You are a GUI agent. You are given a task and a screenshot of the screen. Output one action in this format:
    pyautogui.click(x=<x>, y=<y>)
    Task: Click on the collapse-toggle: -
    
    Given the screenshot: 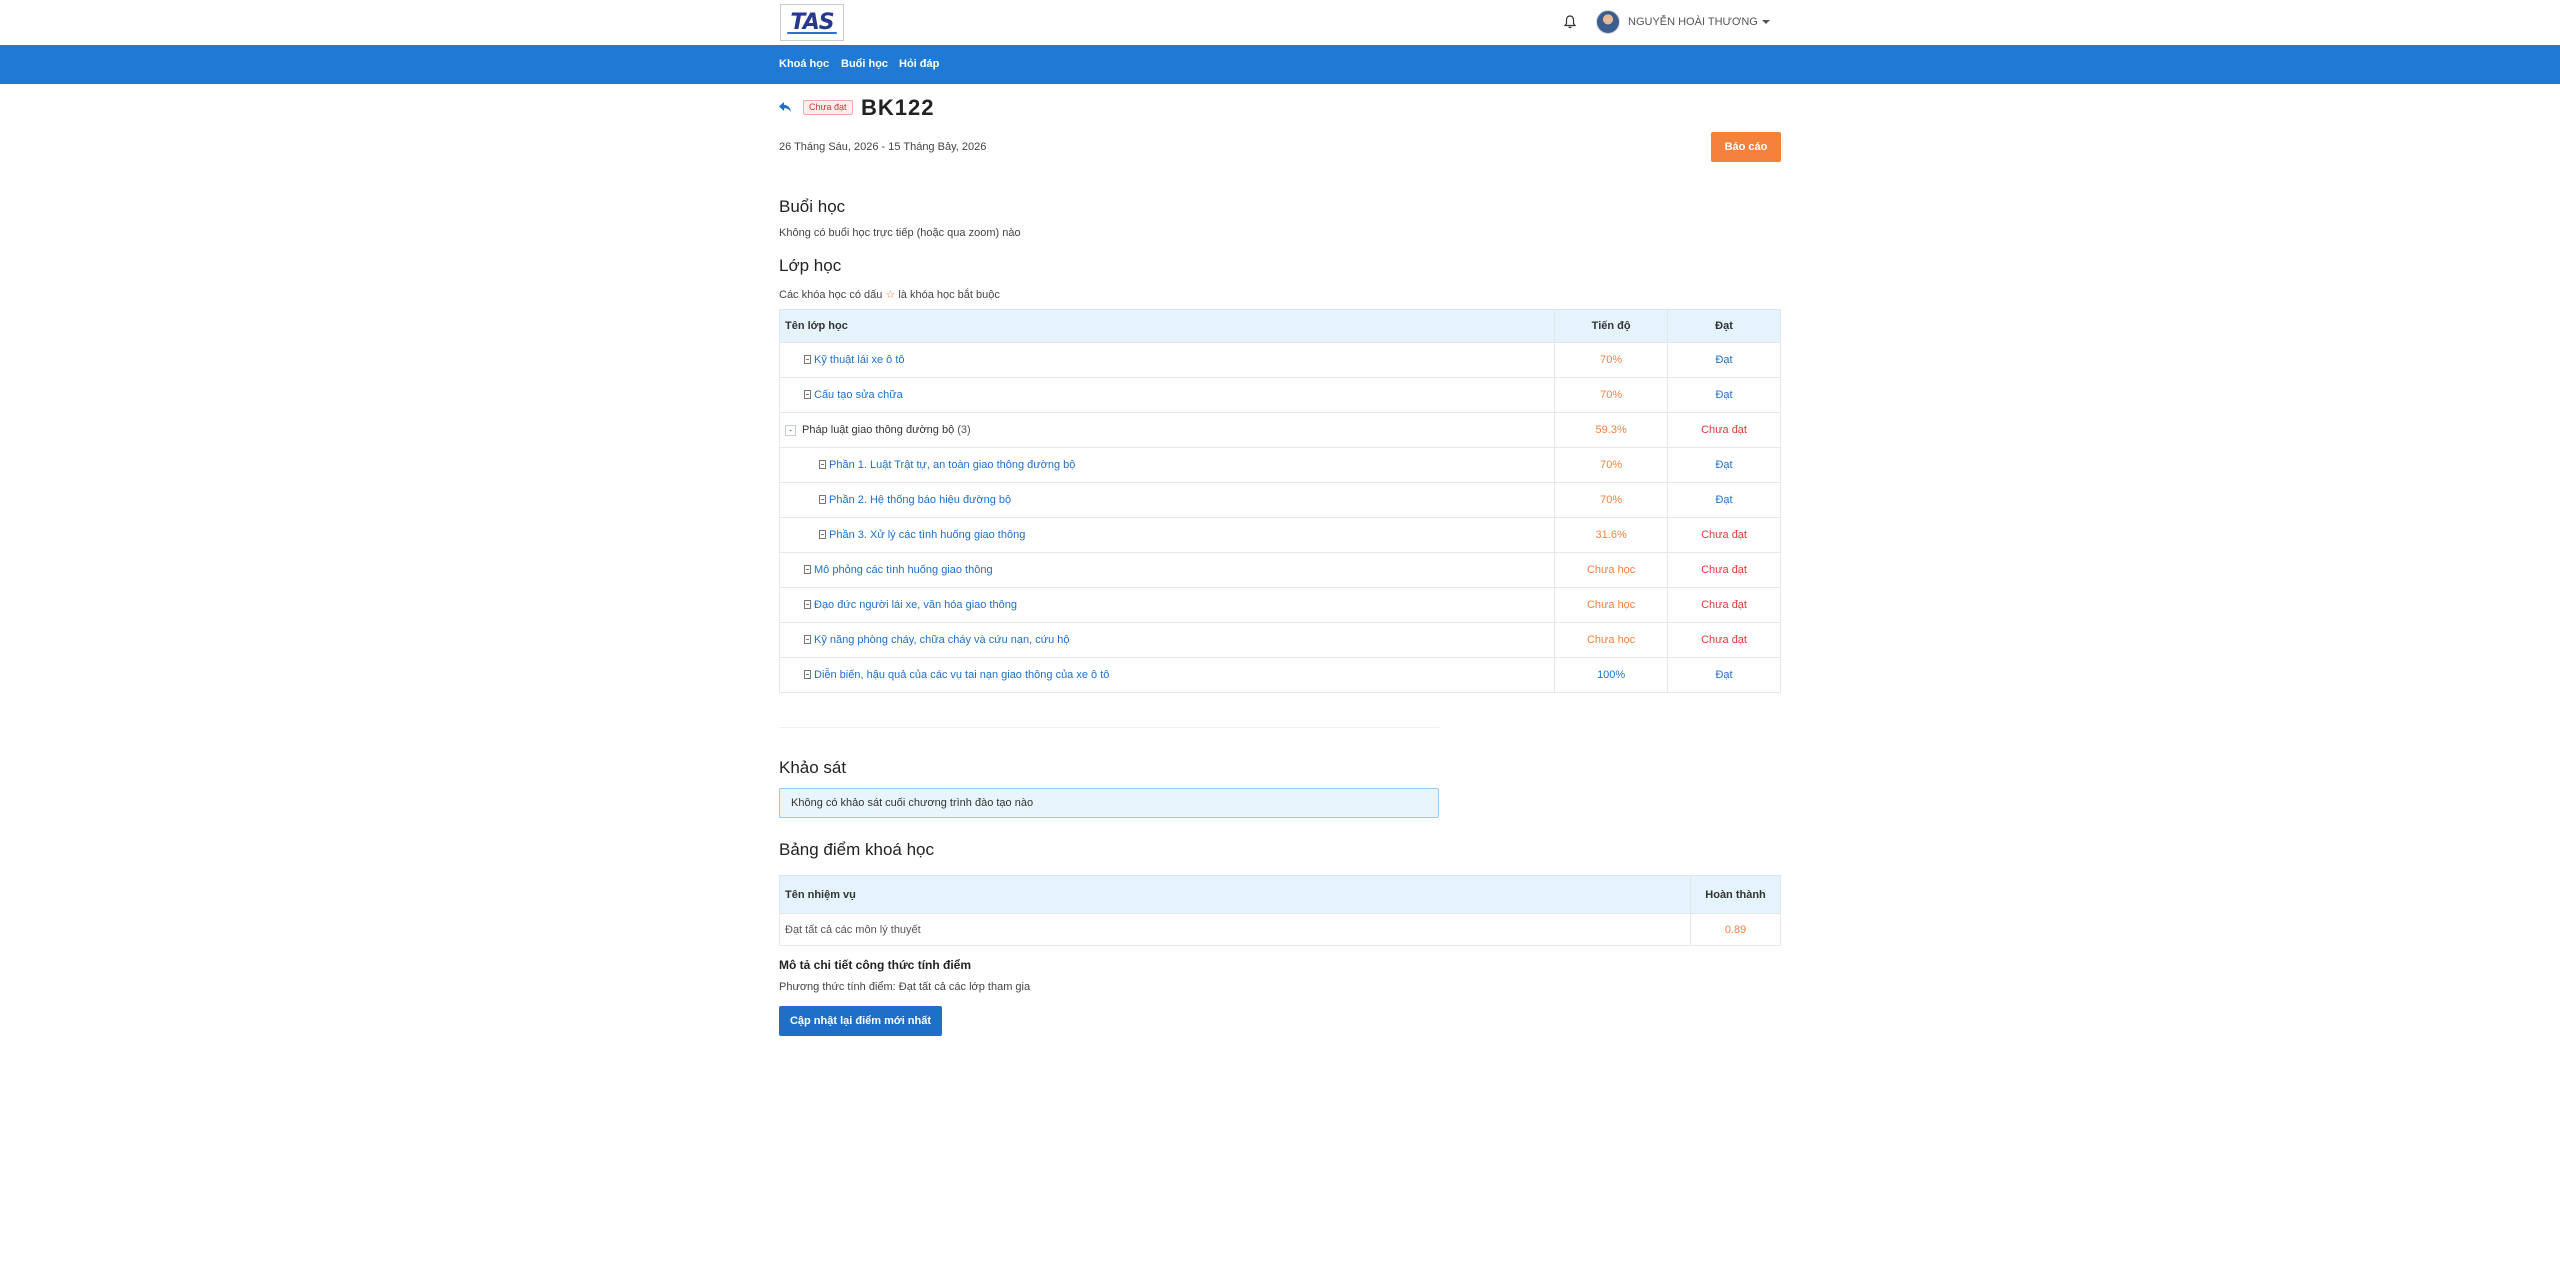 What is the action you would take?
    pyautogui.click(x=790, y=430)
    